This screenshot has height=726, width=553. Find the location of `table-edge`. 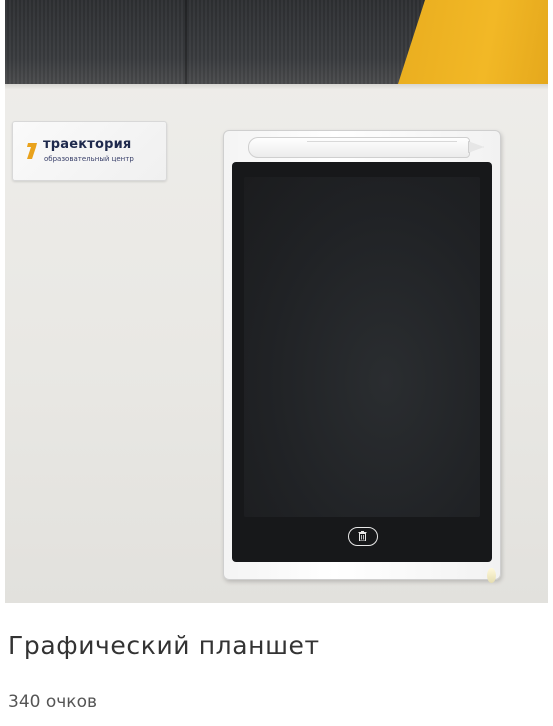

table-edge is located at coordinates (276, 87).